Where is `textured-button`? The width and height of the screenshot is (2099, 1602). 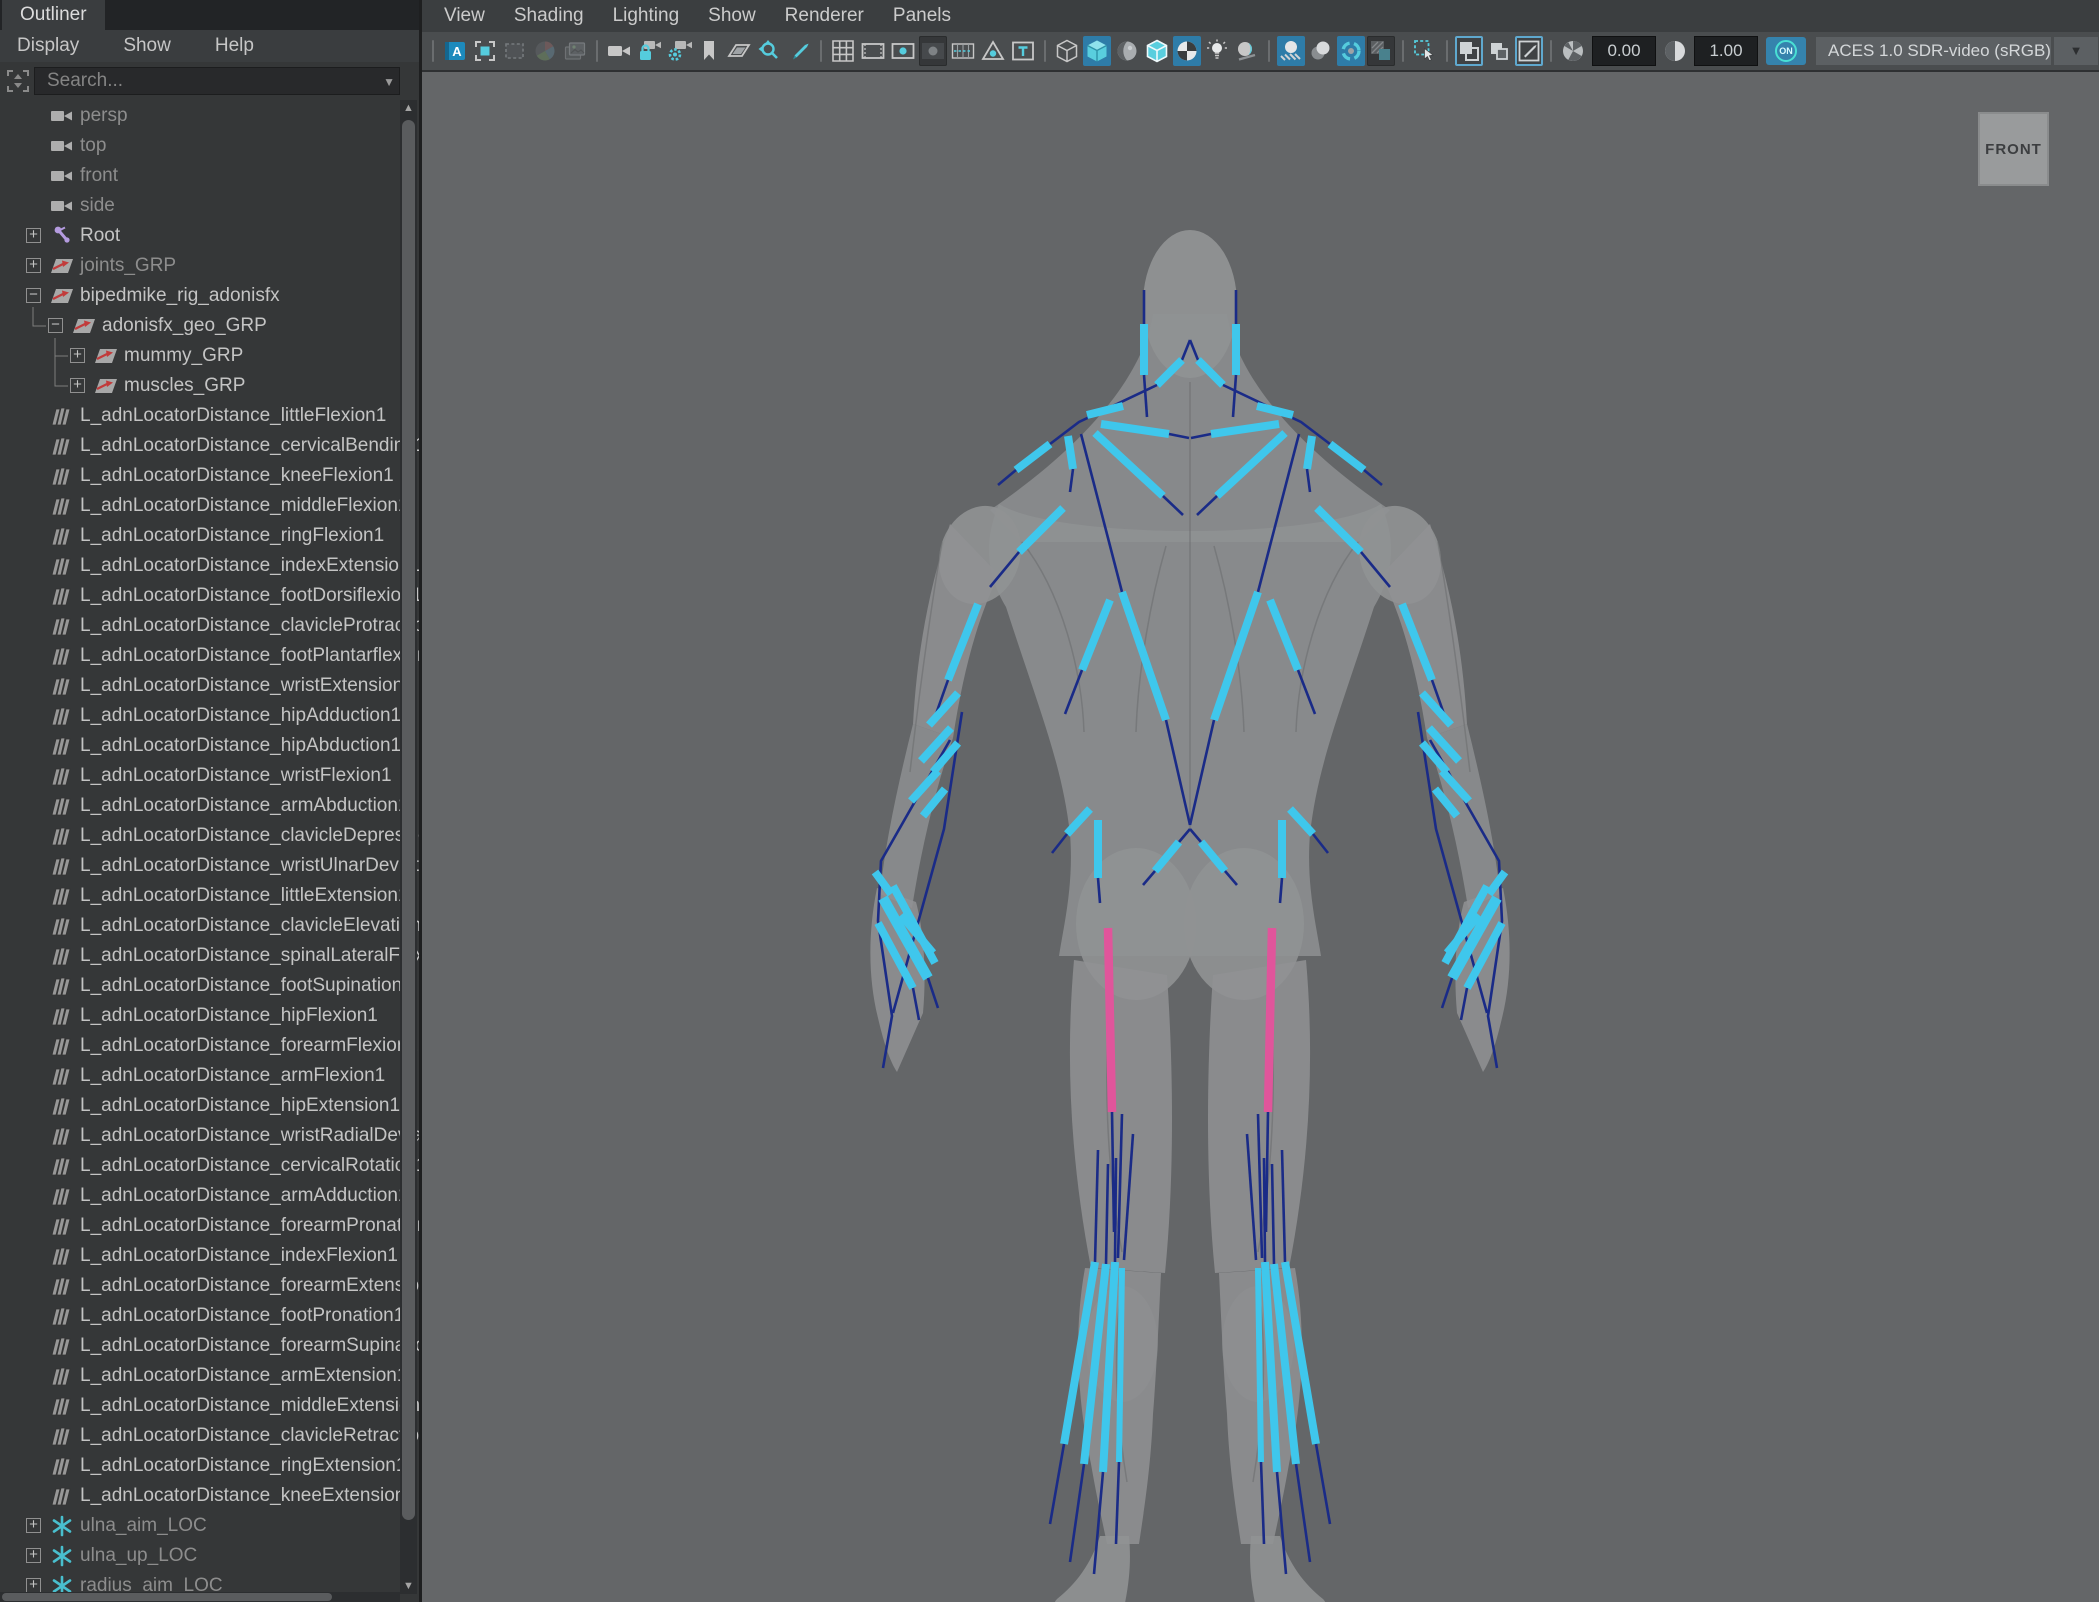 textured-button is located at coordinates (1127, 51).